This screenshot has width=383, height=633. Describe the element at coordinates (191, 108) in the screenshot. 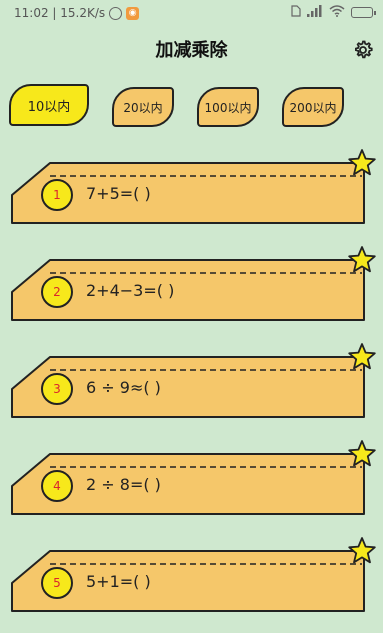

I see `range-tabs: 10以内 20以内 100以内 200以内` at that location.